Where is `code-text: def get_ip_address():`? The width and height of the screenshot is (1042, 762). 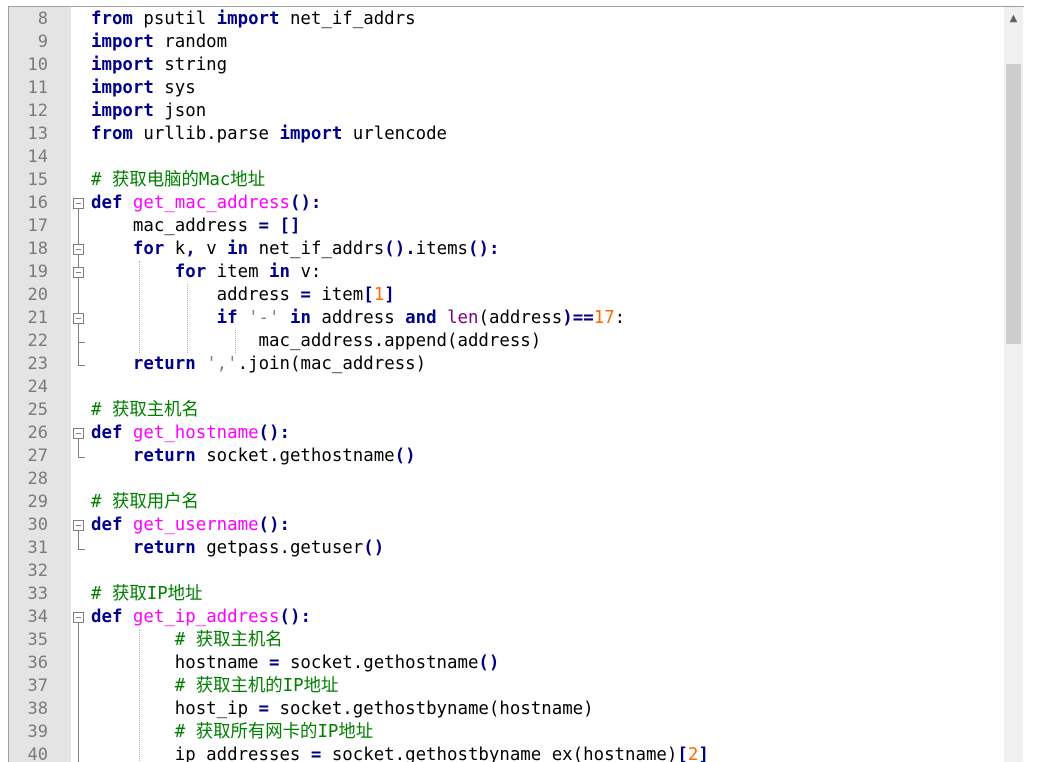 code-text: def get_ip_address(): is located at coordinates (201, 617).